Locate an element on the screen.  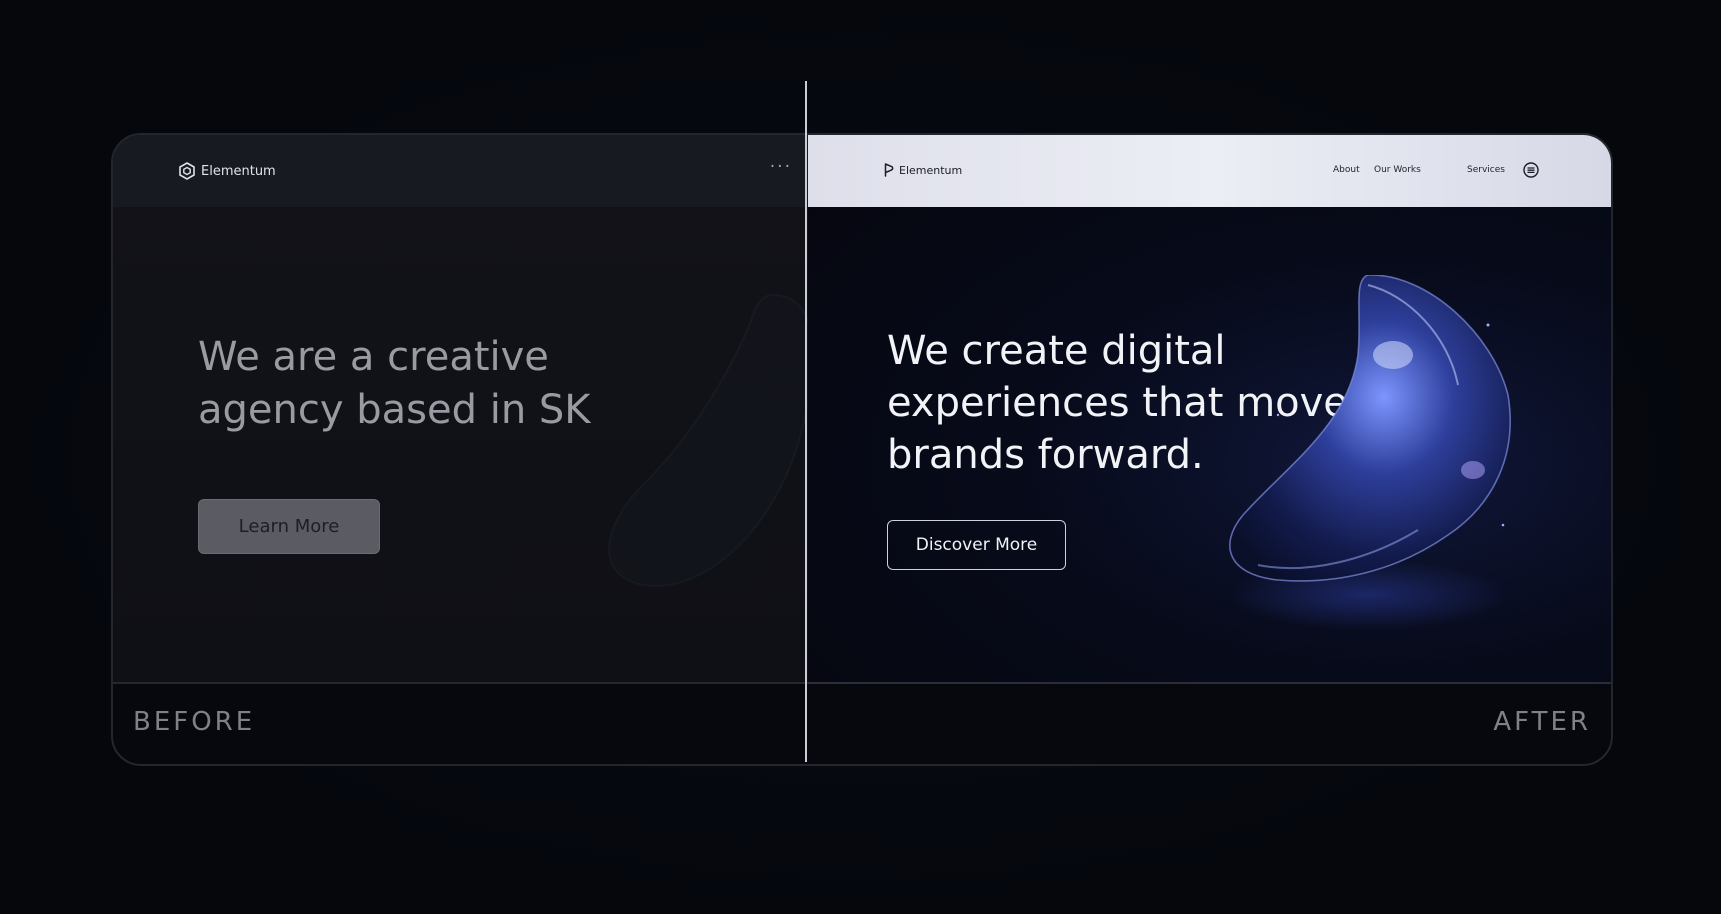
discover-more-button: Discover More is located at coordinates (976, 545).